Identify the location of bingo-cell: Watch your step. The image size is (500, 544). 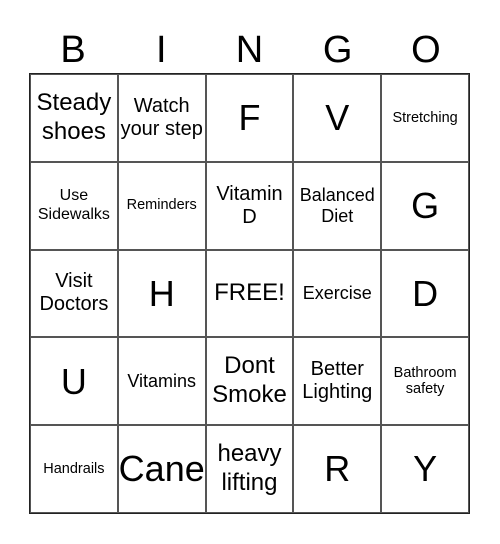
(161, 118).